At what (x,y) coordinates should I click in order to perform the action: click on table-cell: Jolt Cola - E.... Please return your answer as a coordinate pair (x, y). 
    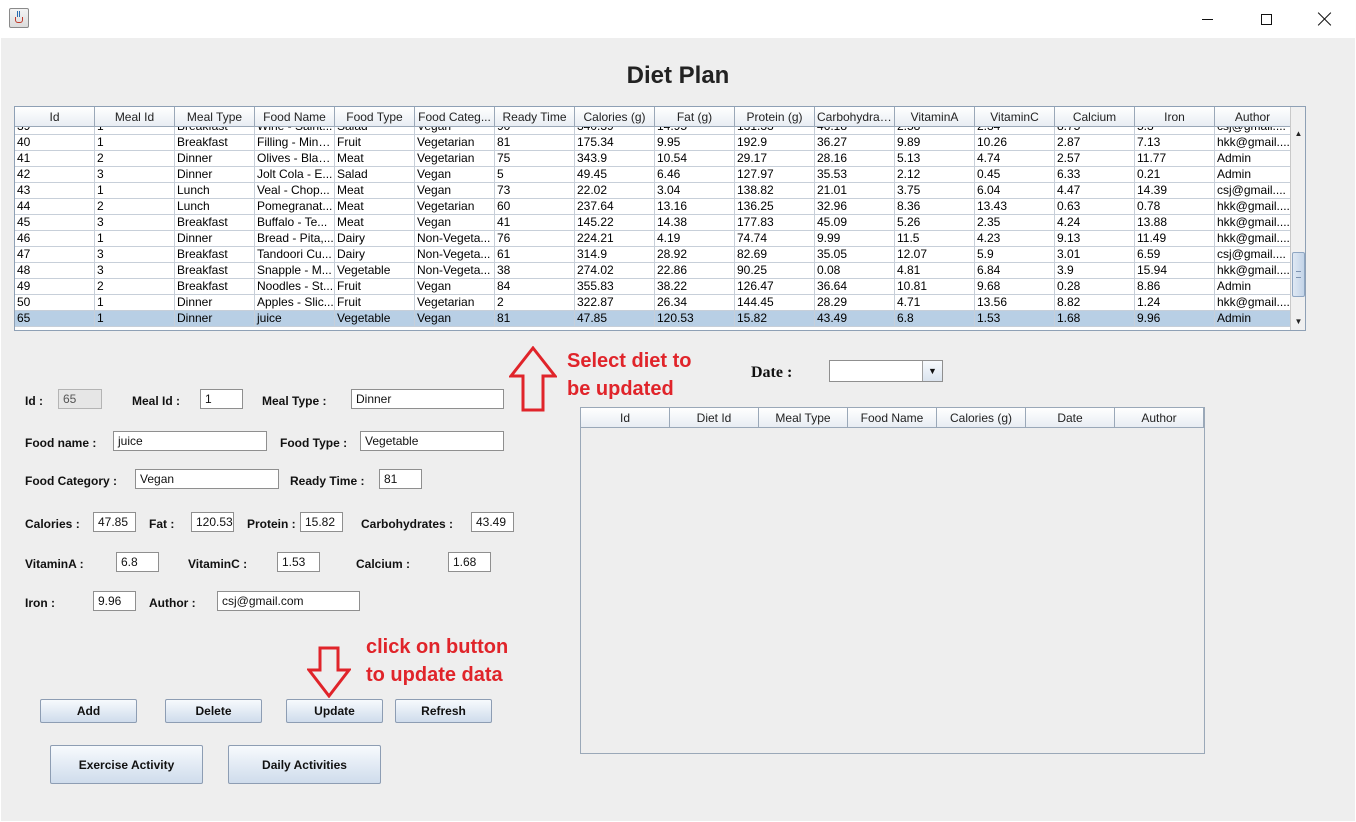
    Looking at the image, I should click on (295, 174).